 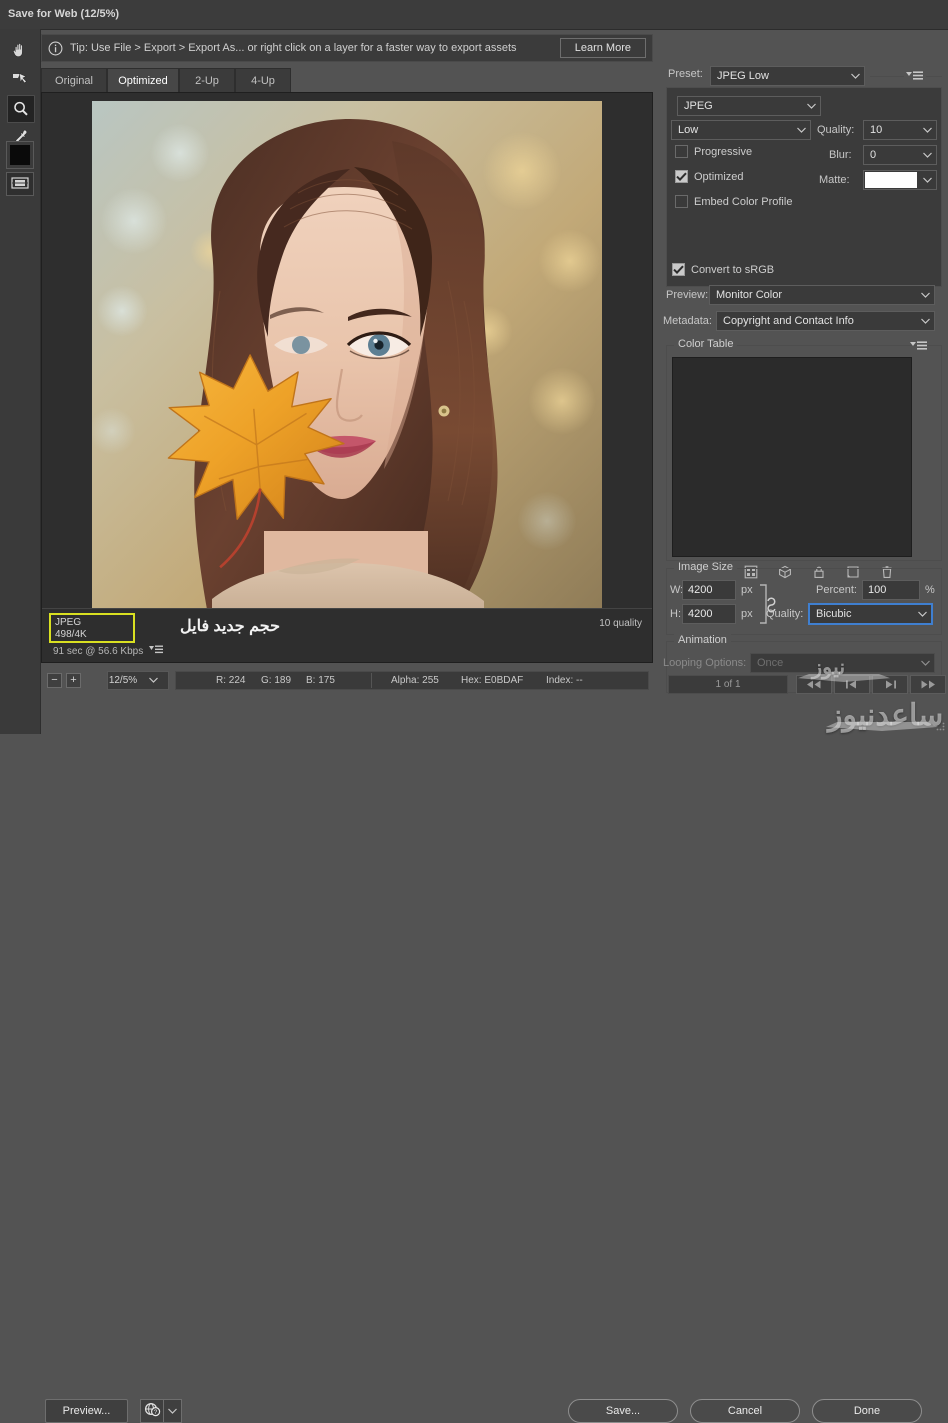 I want to click on embed-color-profile-label: Embed Color Profile, so click(x=743, y=201).